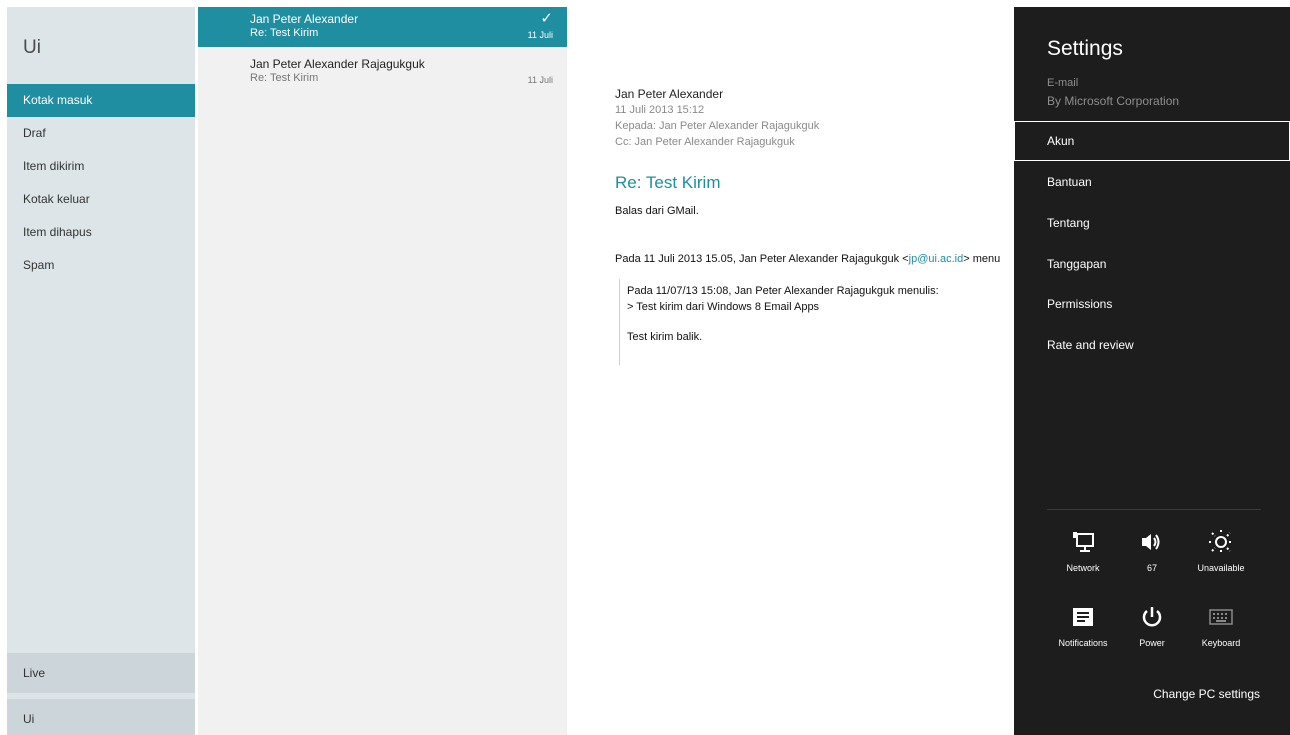  What do you see at coordinates (101, 717) in the screenshot?
I see `account-switch-ui: Ui` at bounding box center [101, 717].